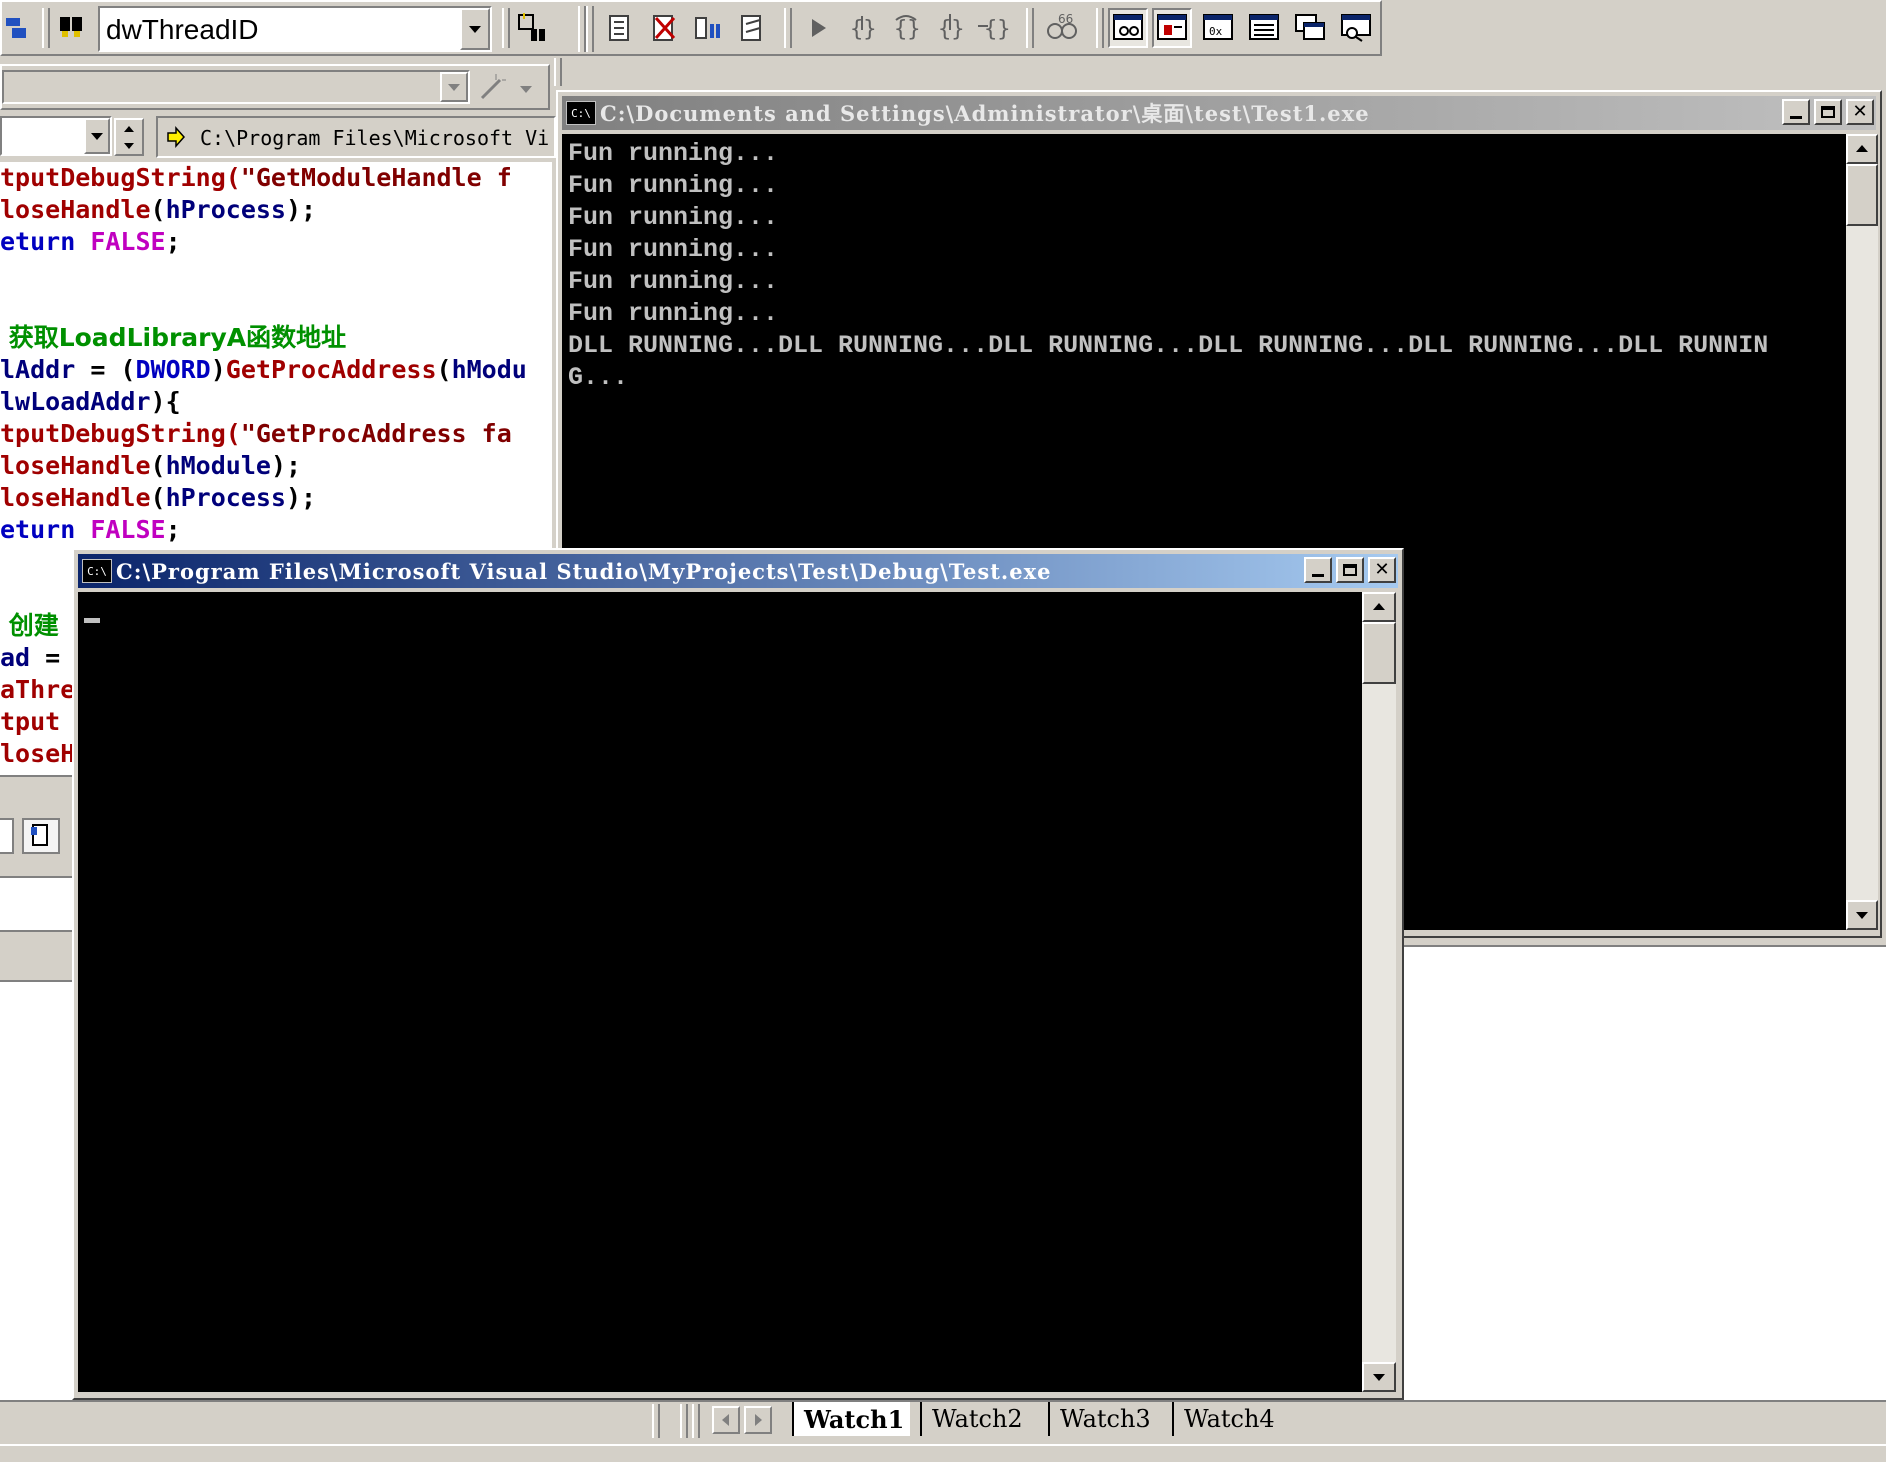 Image resolution: width=1886 pixels, height=1462 pixels. I want to click on output-icon, so click(7, 836).